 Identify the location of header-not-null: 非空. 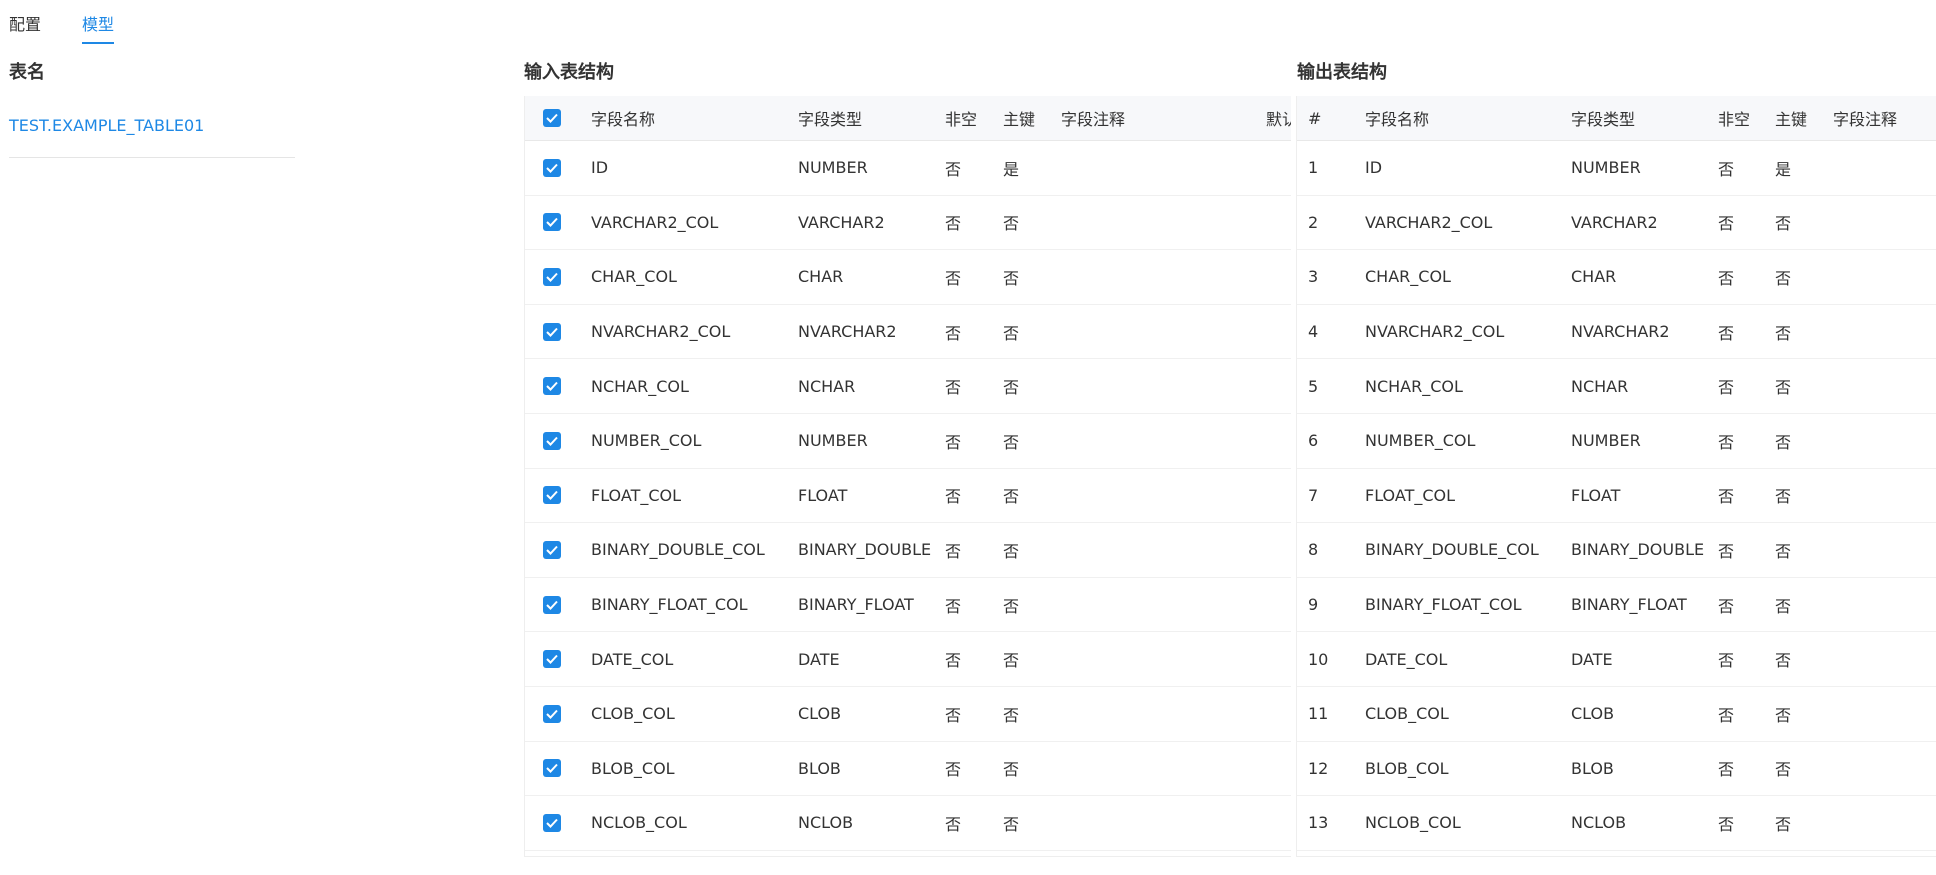
(961, 119).